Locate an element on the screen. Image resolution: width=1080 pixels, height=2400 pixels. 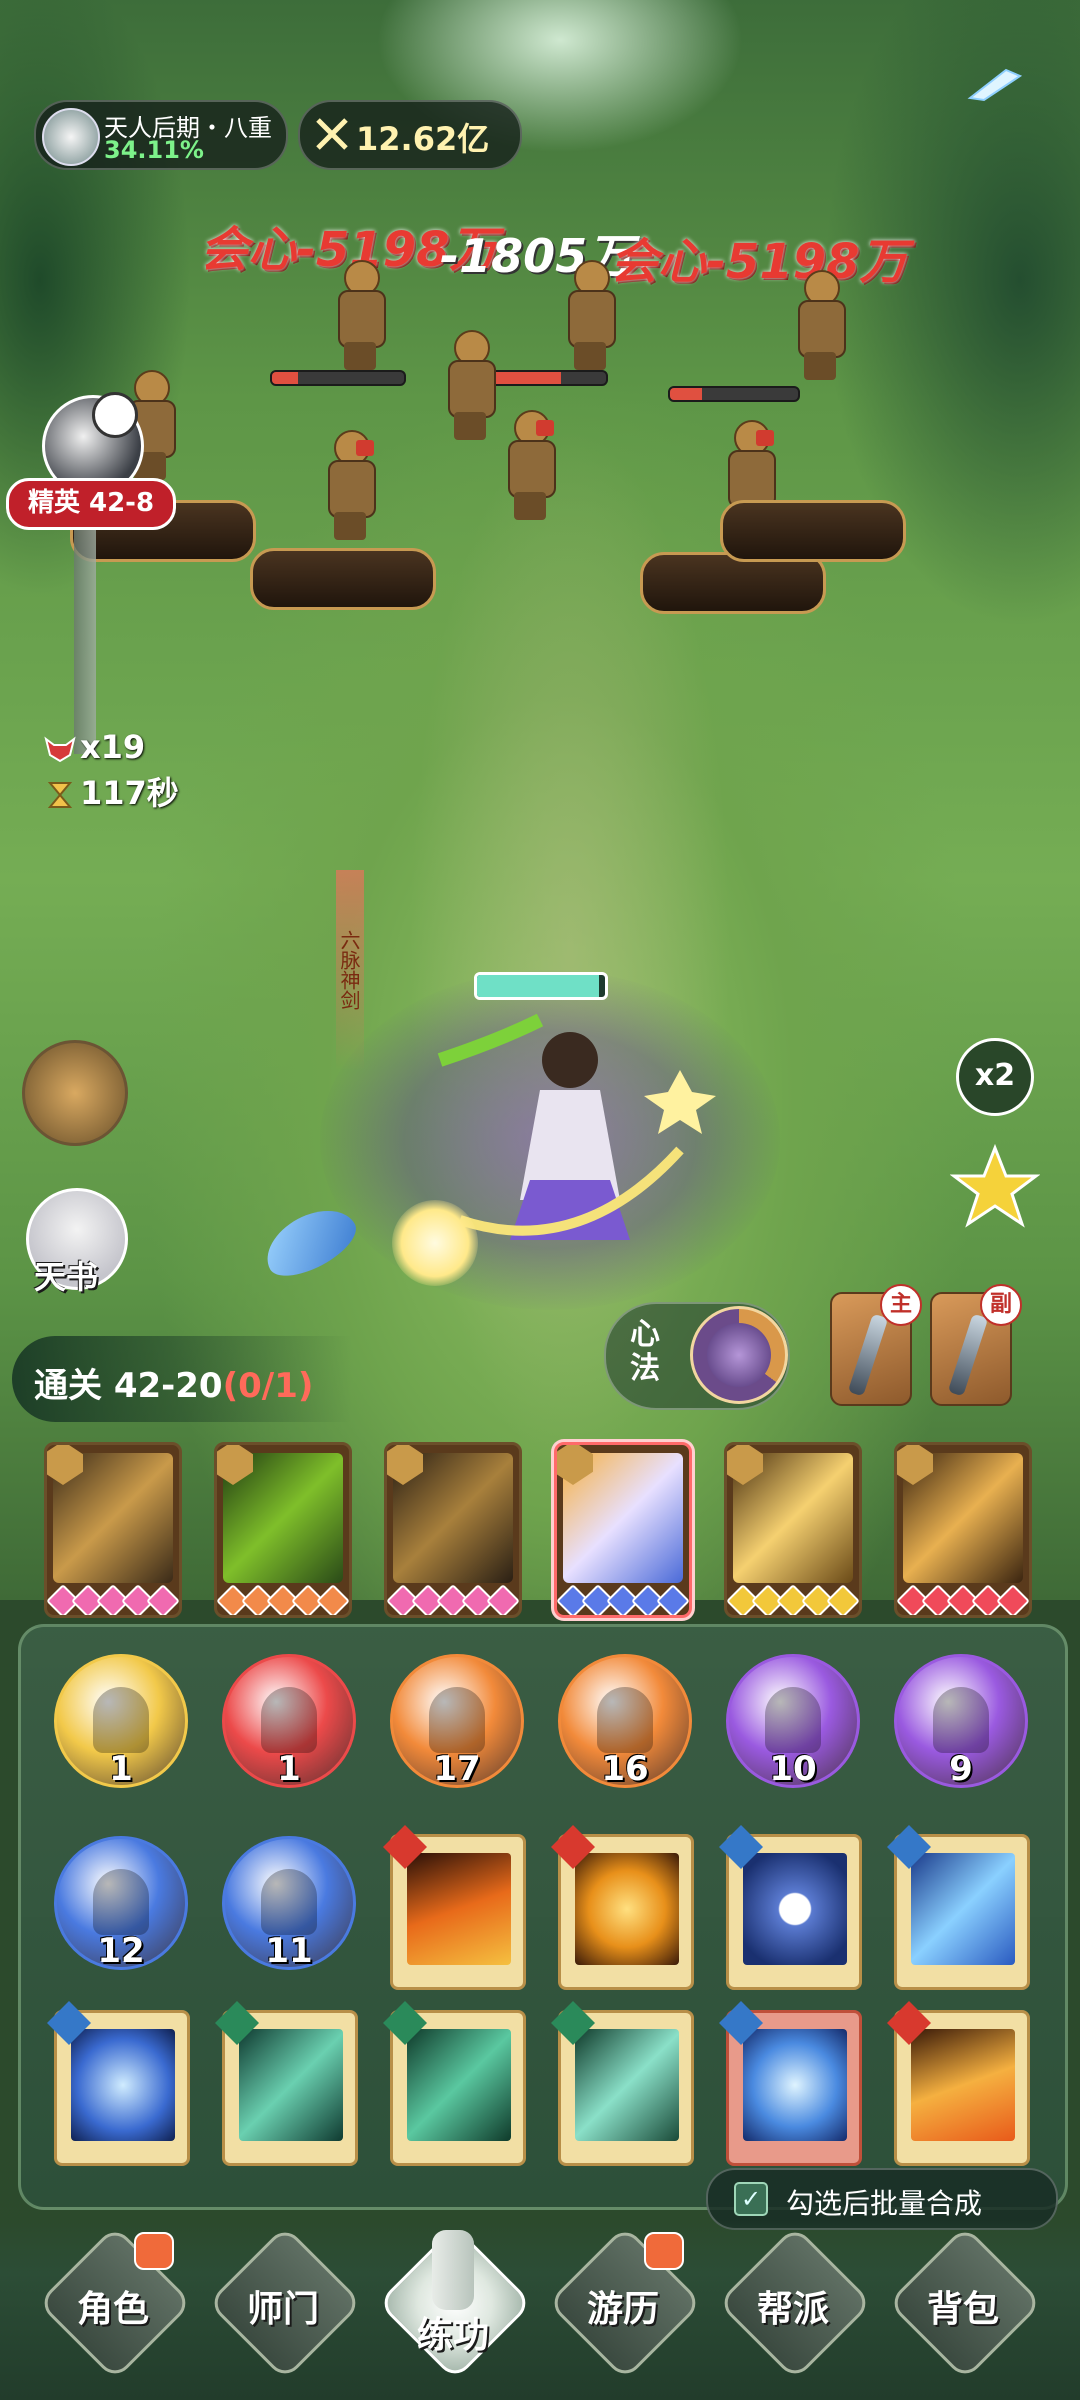
skill-card-fire is located at coordinates (454, 1907).